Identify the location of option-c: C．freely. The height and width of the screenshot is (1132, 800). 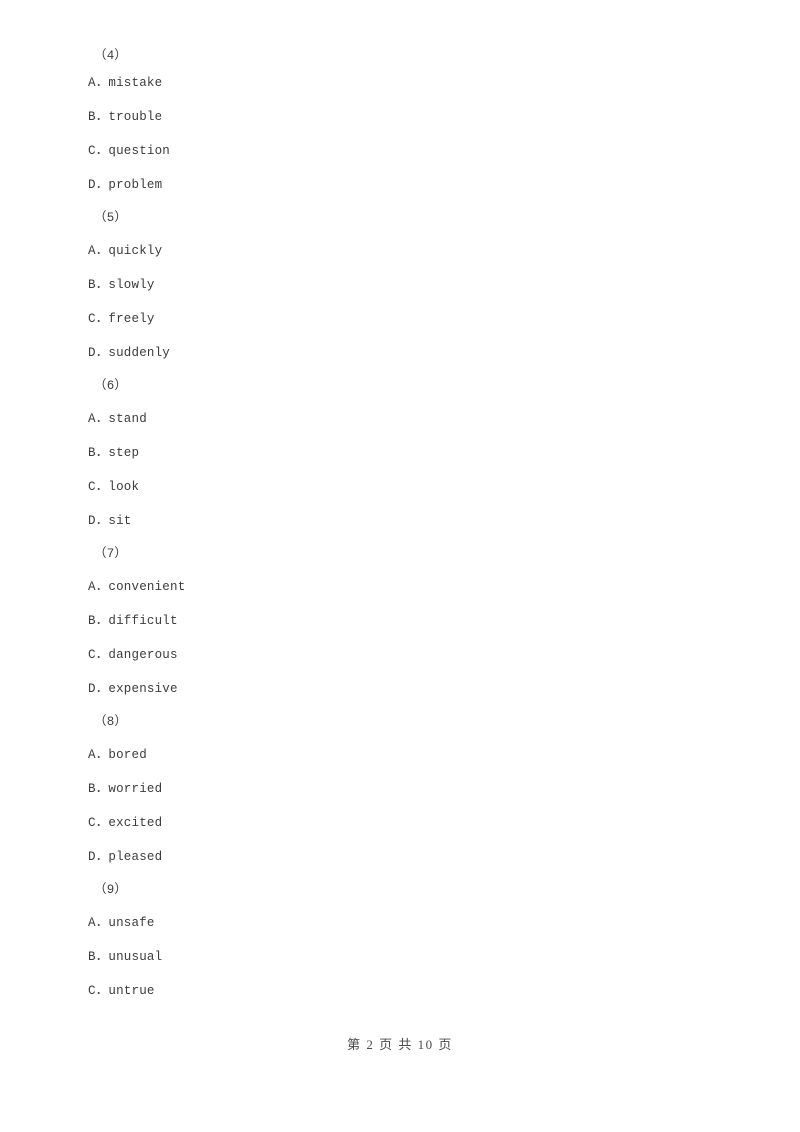
(408, 319).